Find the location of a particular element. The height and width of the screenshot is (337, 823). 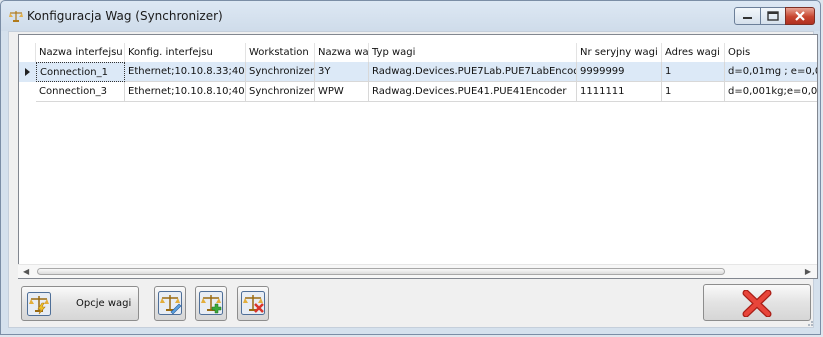

maximize-button is located at coordinates (773, 16).